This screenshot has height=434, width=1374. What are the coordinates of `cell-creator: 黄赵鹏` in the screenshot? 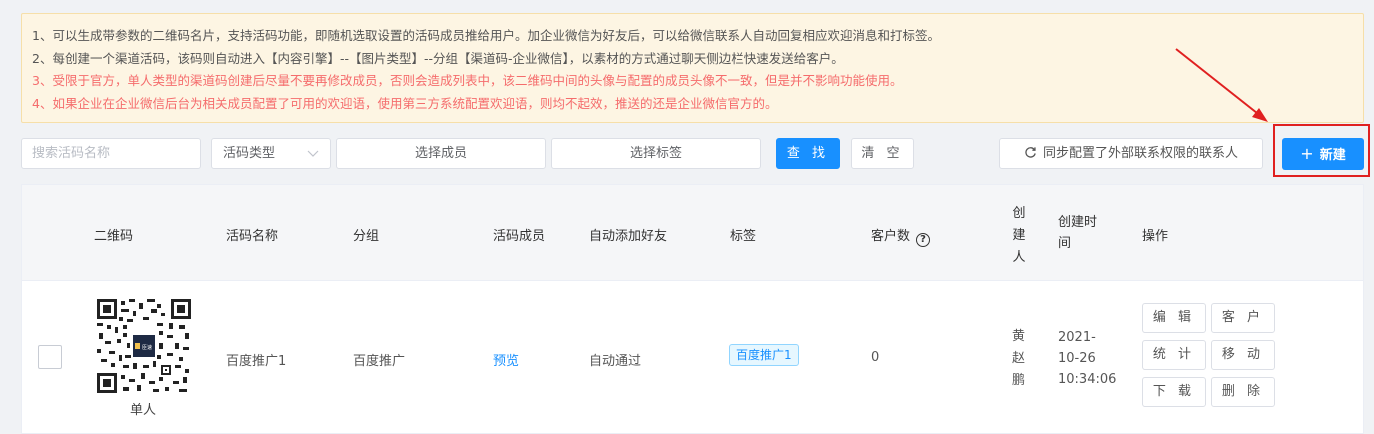 It's located at (1019, 358).